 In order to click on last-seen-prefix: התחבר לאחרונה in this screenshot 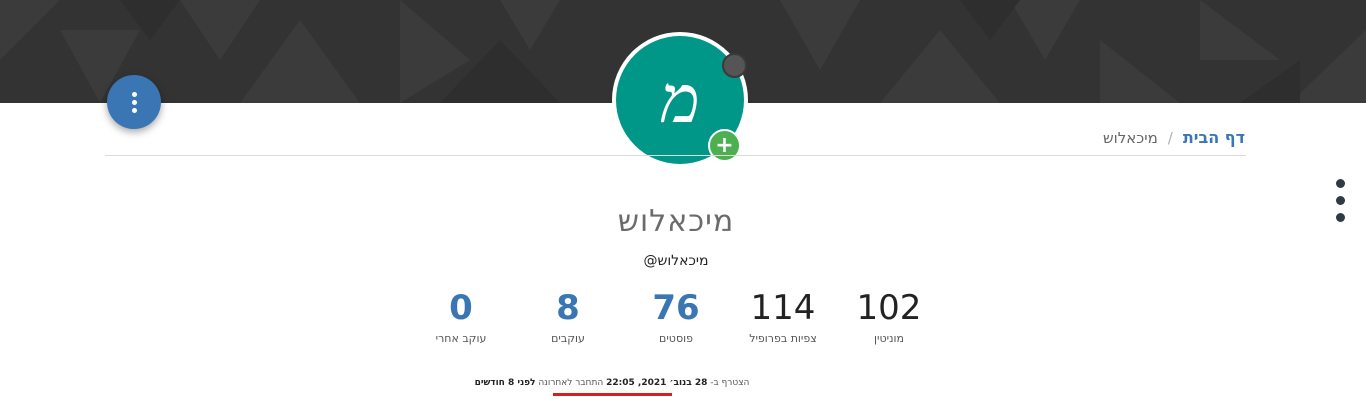, I will do `click(571, 383)`.